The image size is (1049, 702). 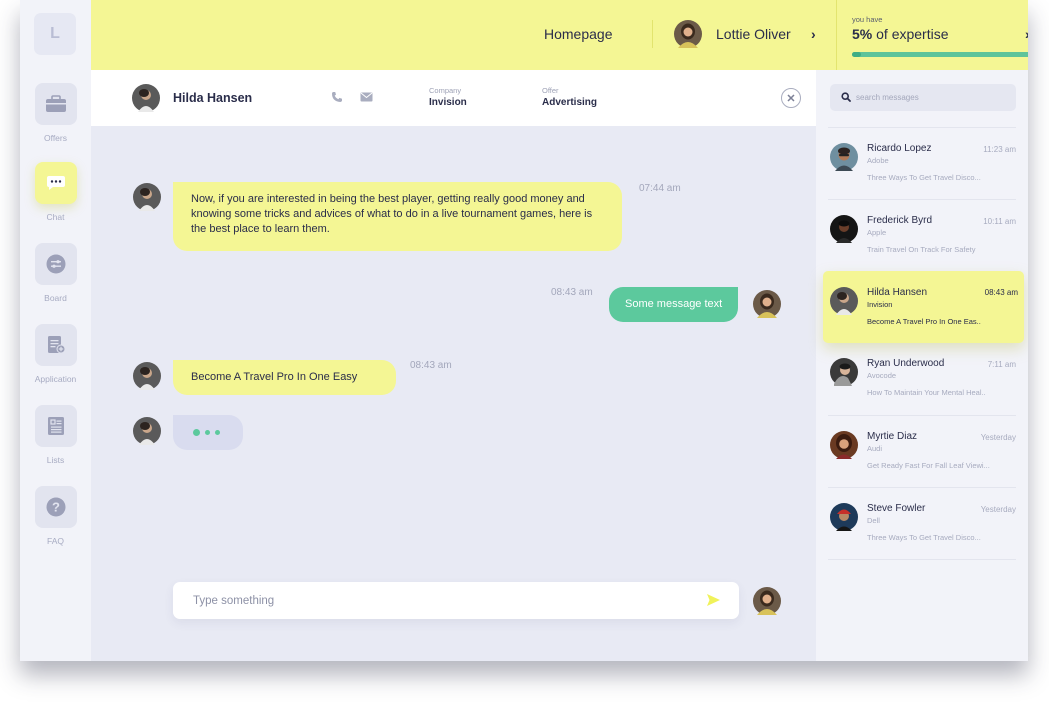 I want to click on conversation-time: 08:43 am, so click(x=1001, y=292).